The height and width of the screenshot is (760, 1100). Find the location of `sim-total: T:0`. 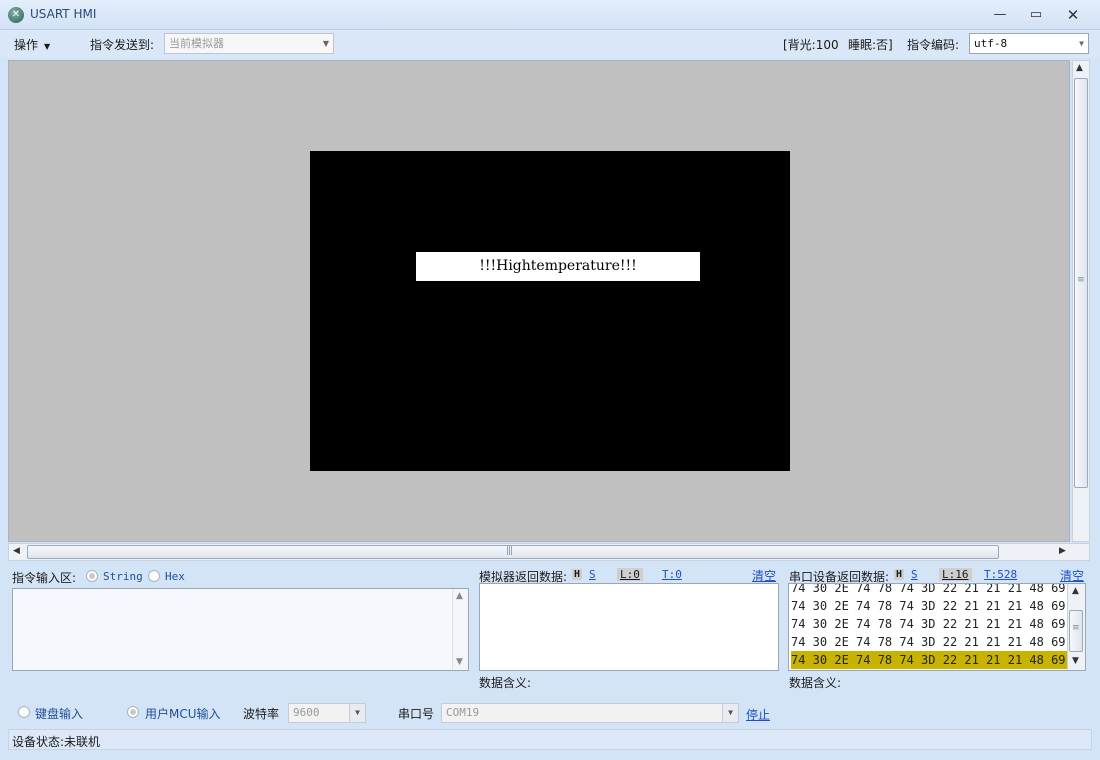

sim-total: T:0 is located at coordinates (672, 574).